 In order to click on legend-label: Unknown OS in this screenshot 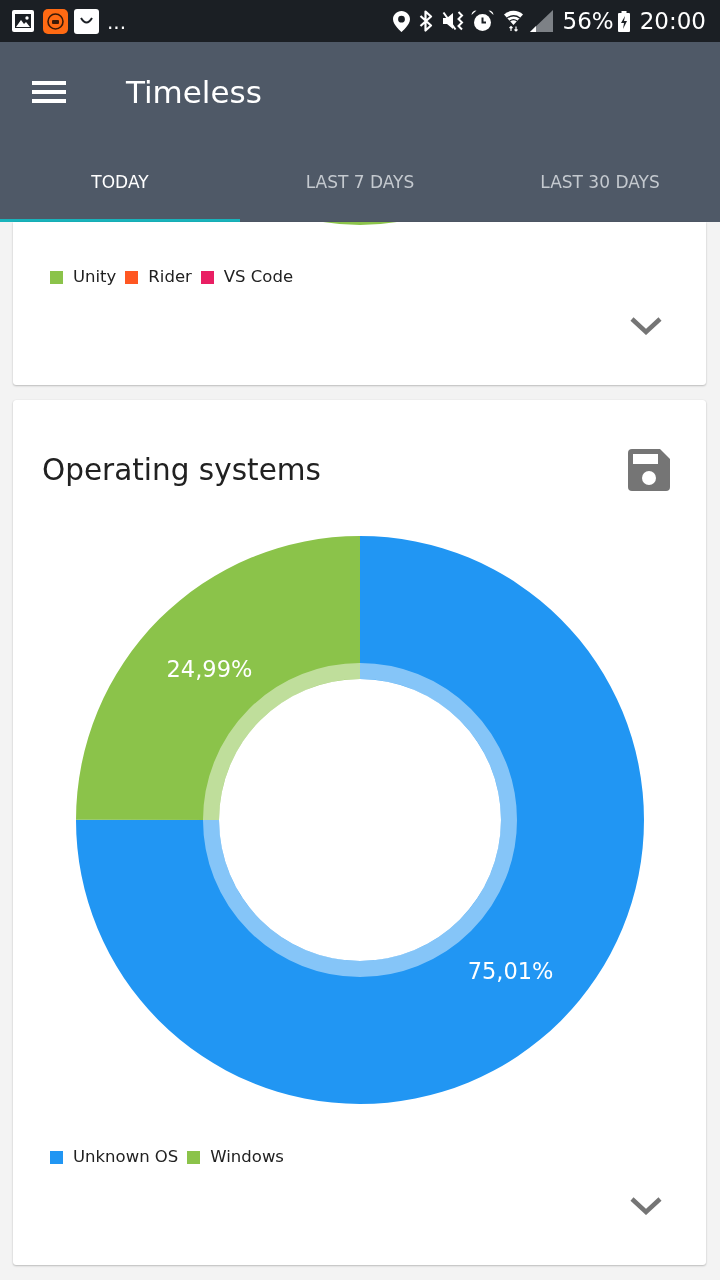, I will do `click(126, 1157)`.